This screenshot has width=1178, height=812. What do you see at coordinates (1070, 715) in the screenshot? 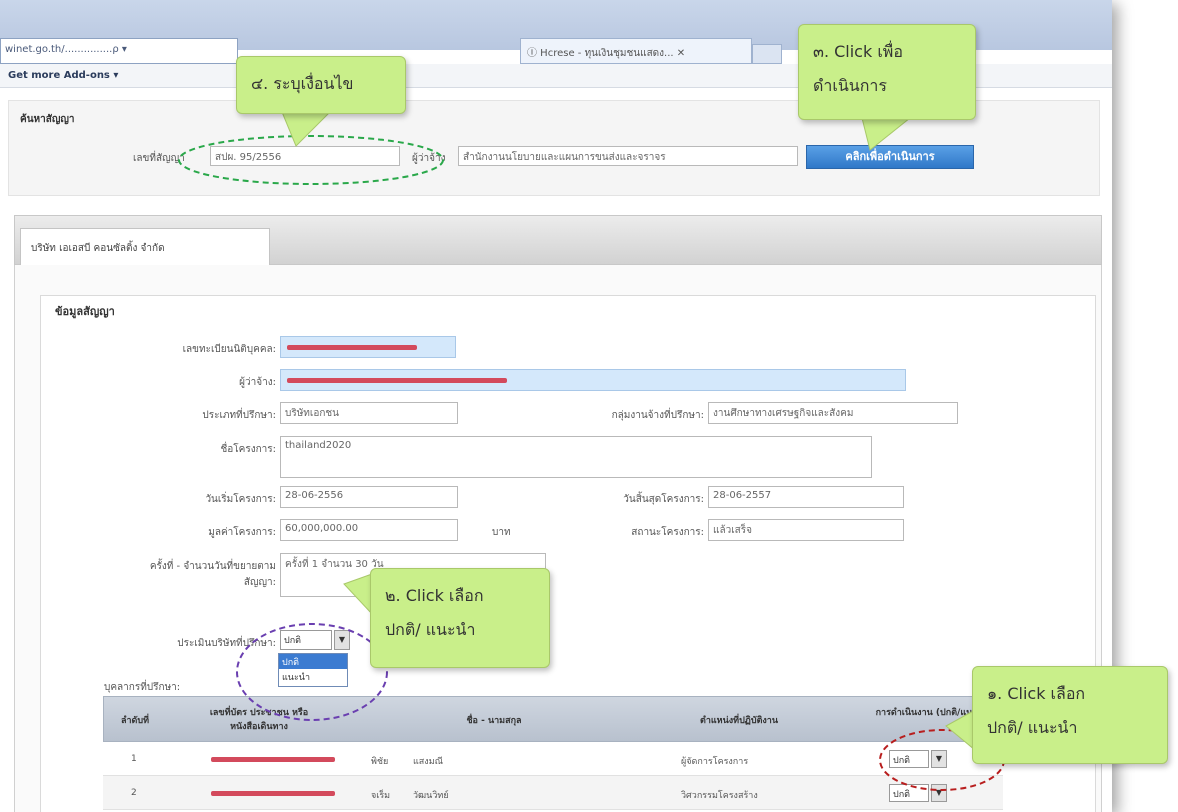
I see `callout-step1: ๑. Click เลือก ปกติ/ แนะนำ` at bounding box center [1070, 715].